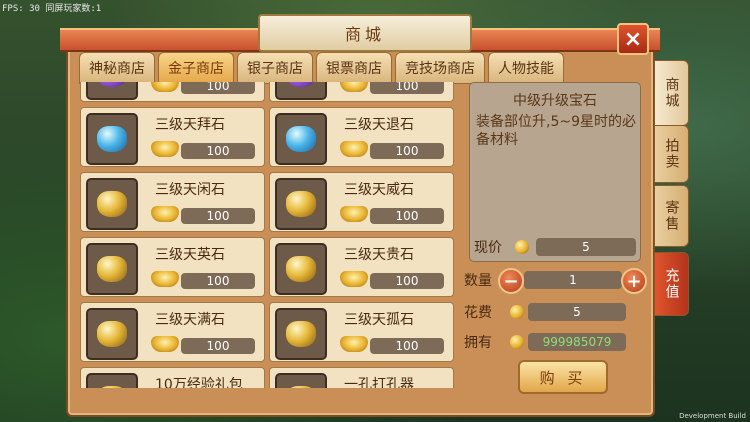 Image resolution: width=750 pixels, height=422 pixels. I want to click on owned-value: 999985079, so click(577, 342).